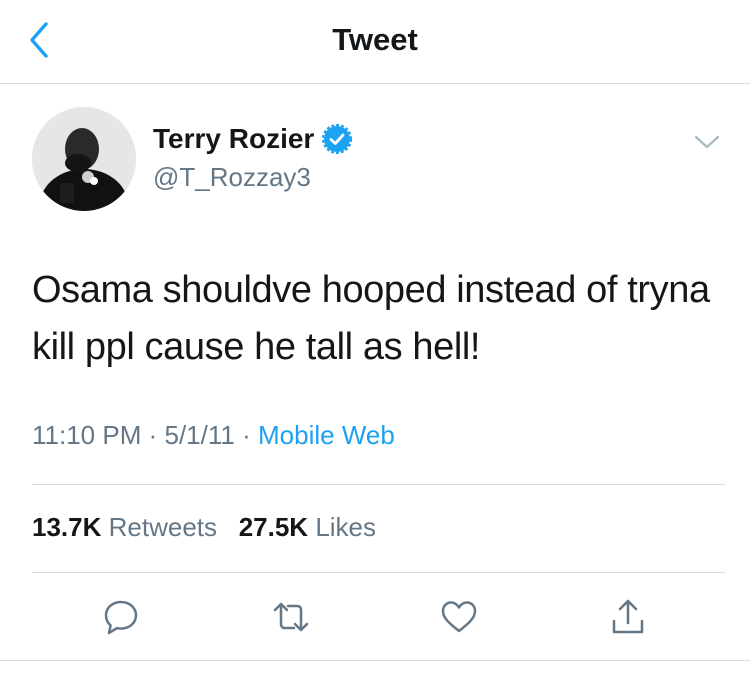 This screenshot has width=750, height=675. Describe the element at coordinates (273, 527) in the screenshot. I see `likes-count: 27.5K` at that location.